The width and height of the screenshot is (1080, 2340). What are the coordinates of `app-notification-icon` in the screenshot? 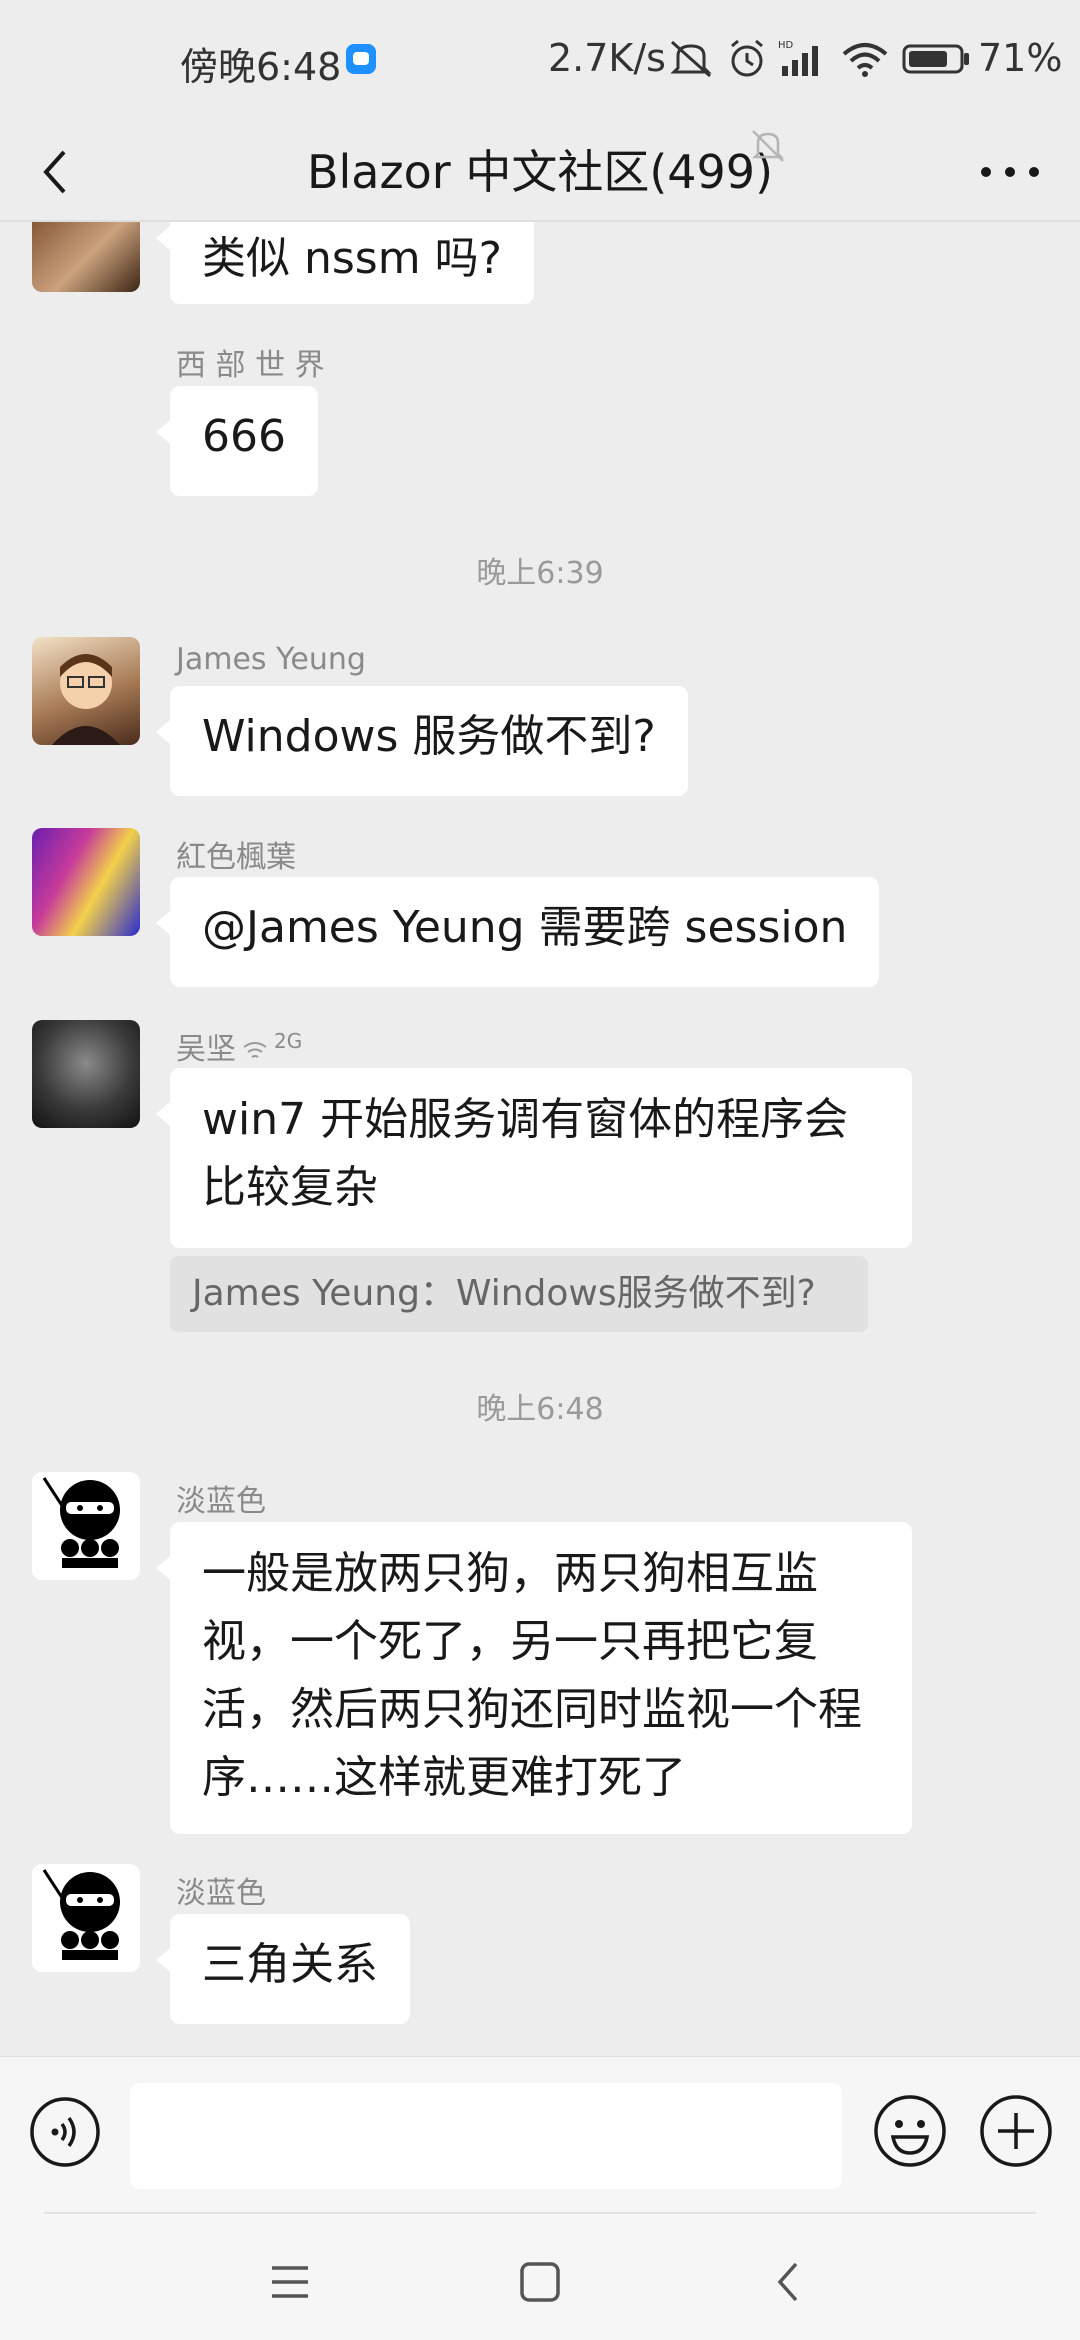 It's located at (361, 59).